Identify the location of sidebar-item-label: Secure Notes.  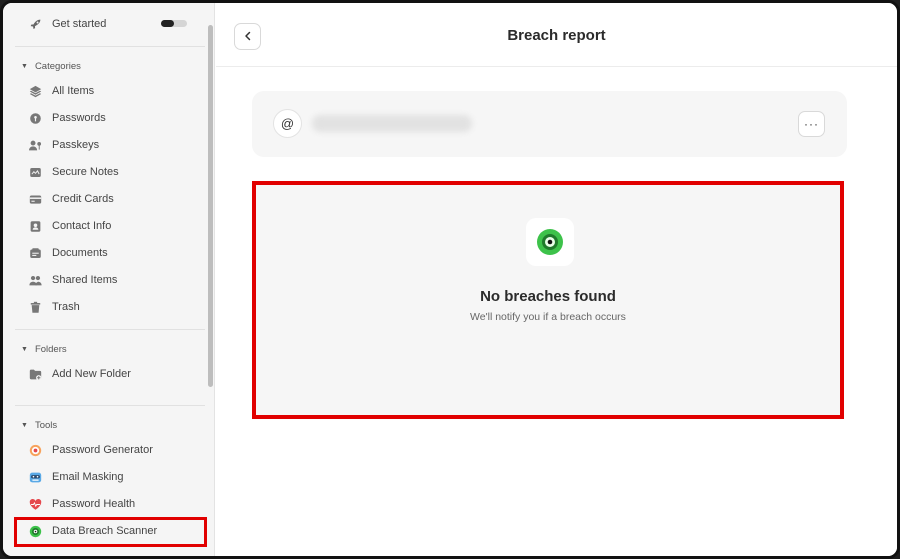
(85, 172).